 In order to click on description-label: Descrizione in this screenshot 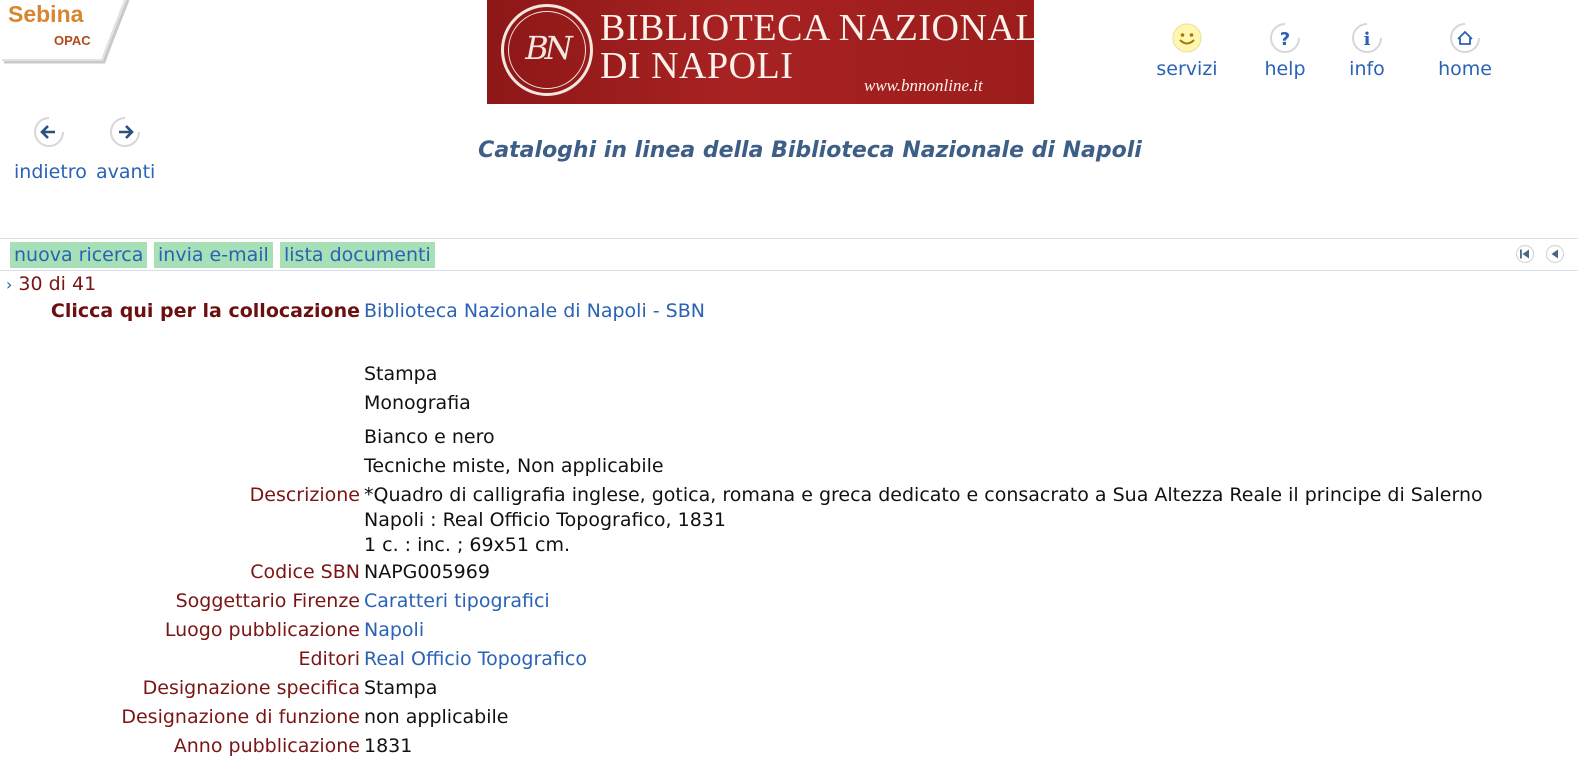, I will do `click(304, 495)`.